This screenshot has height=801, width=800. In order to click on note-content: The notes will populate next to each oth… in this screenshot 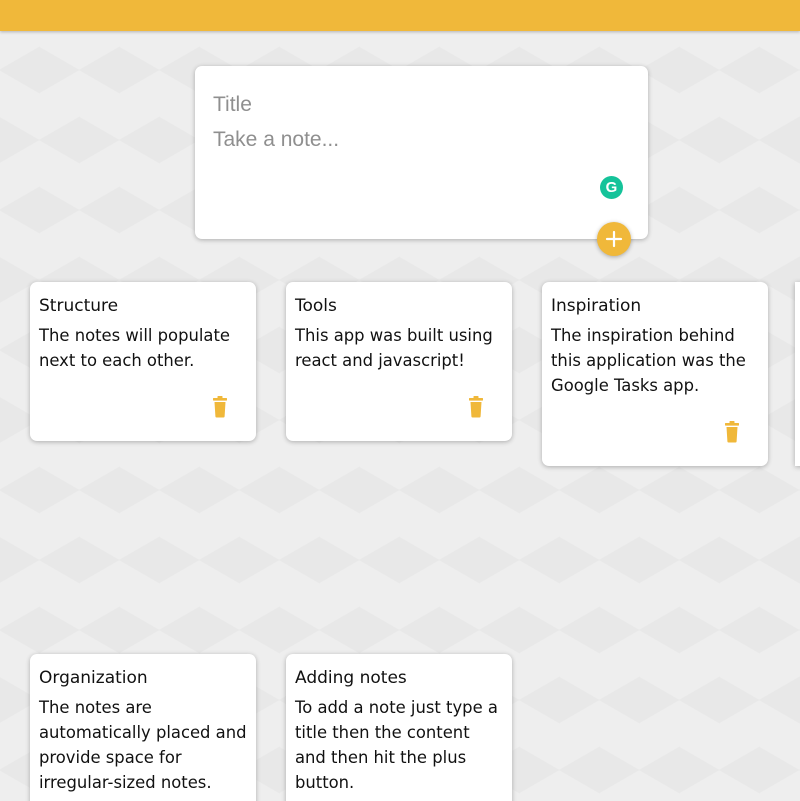, I will do `click(134, 348)`.